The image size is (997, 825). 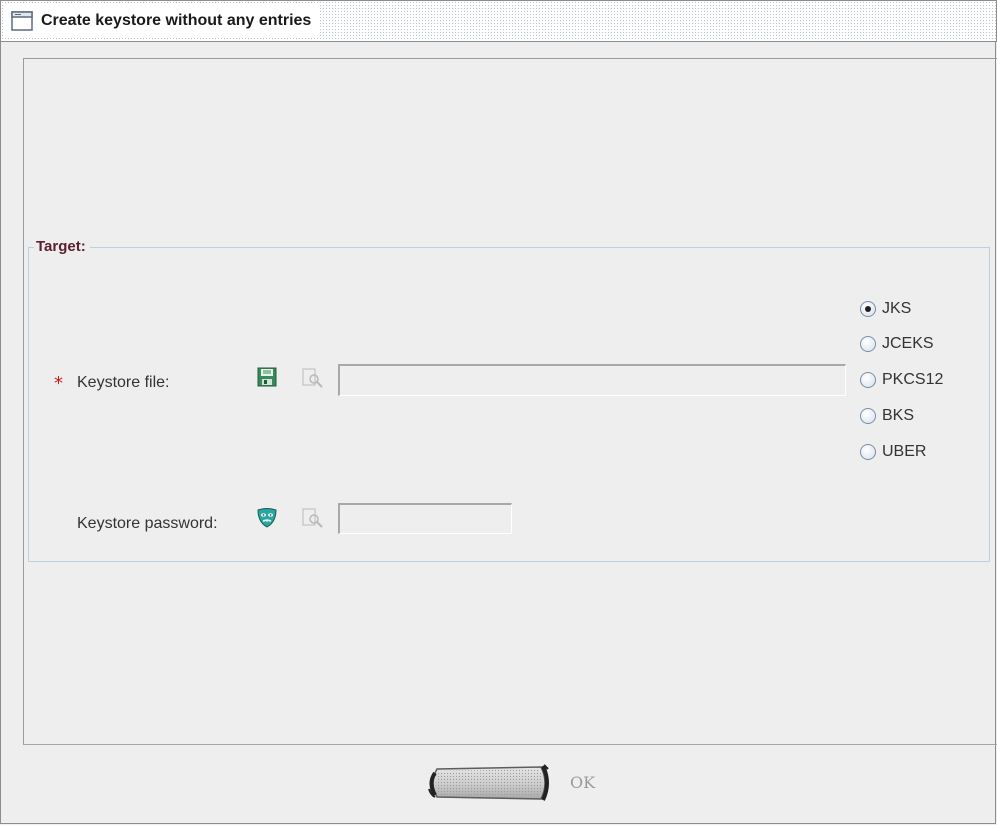 I want to click on browse-file-icon, so click(x=313, y=378).